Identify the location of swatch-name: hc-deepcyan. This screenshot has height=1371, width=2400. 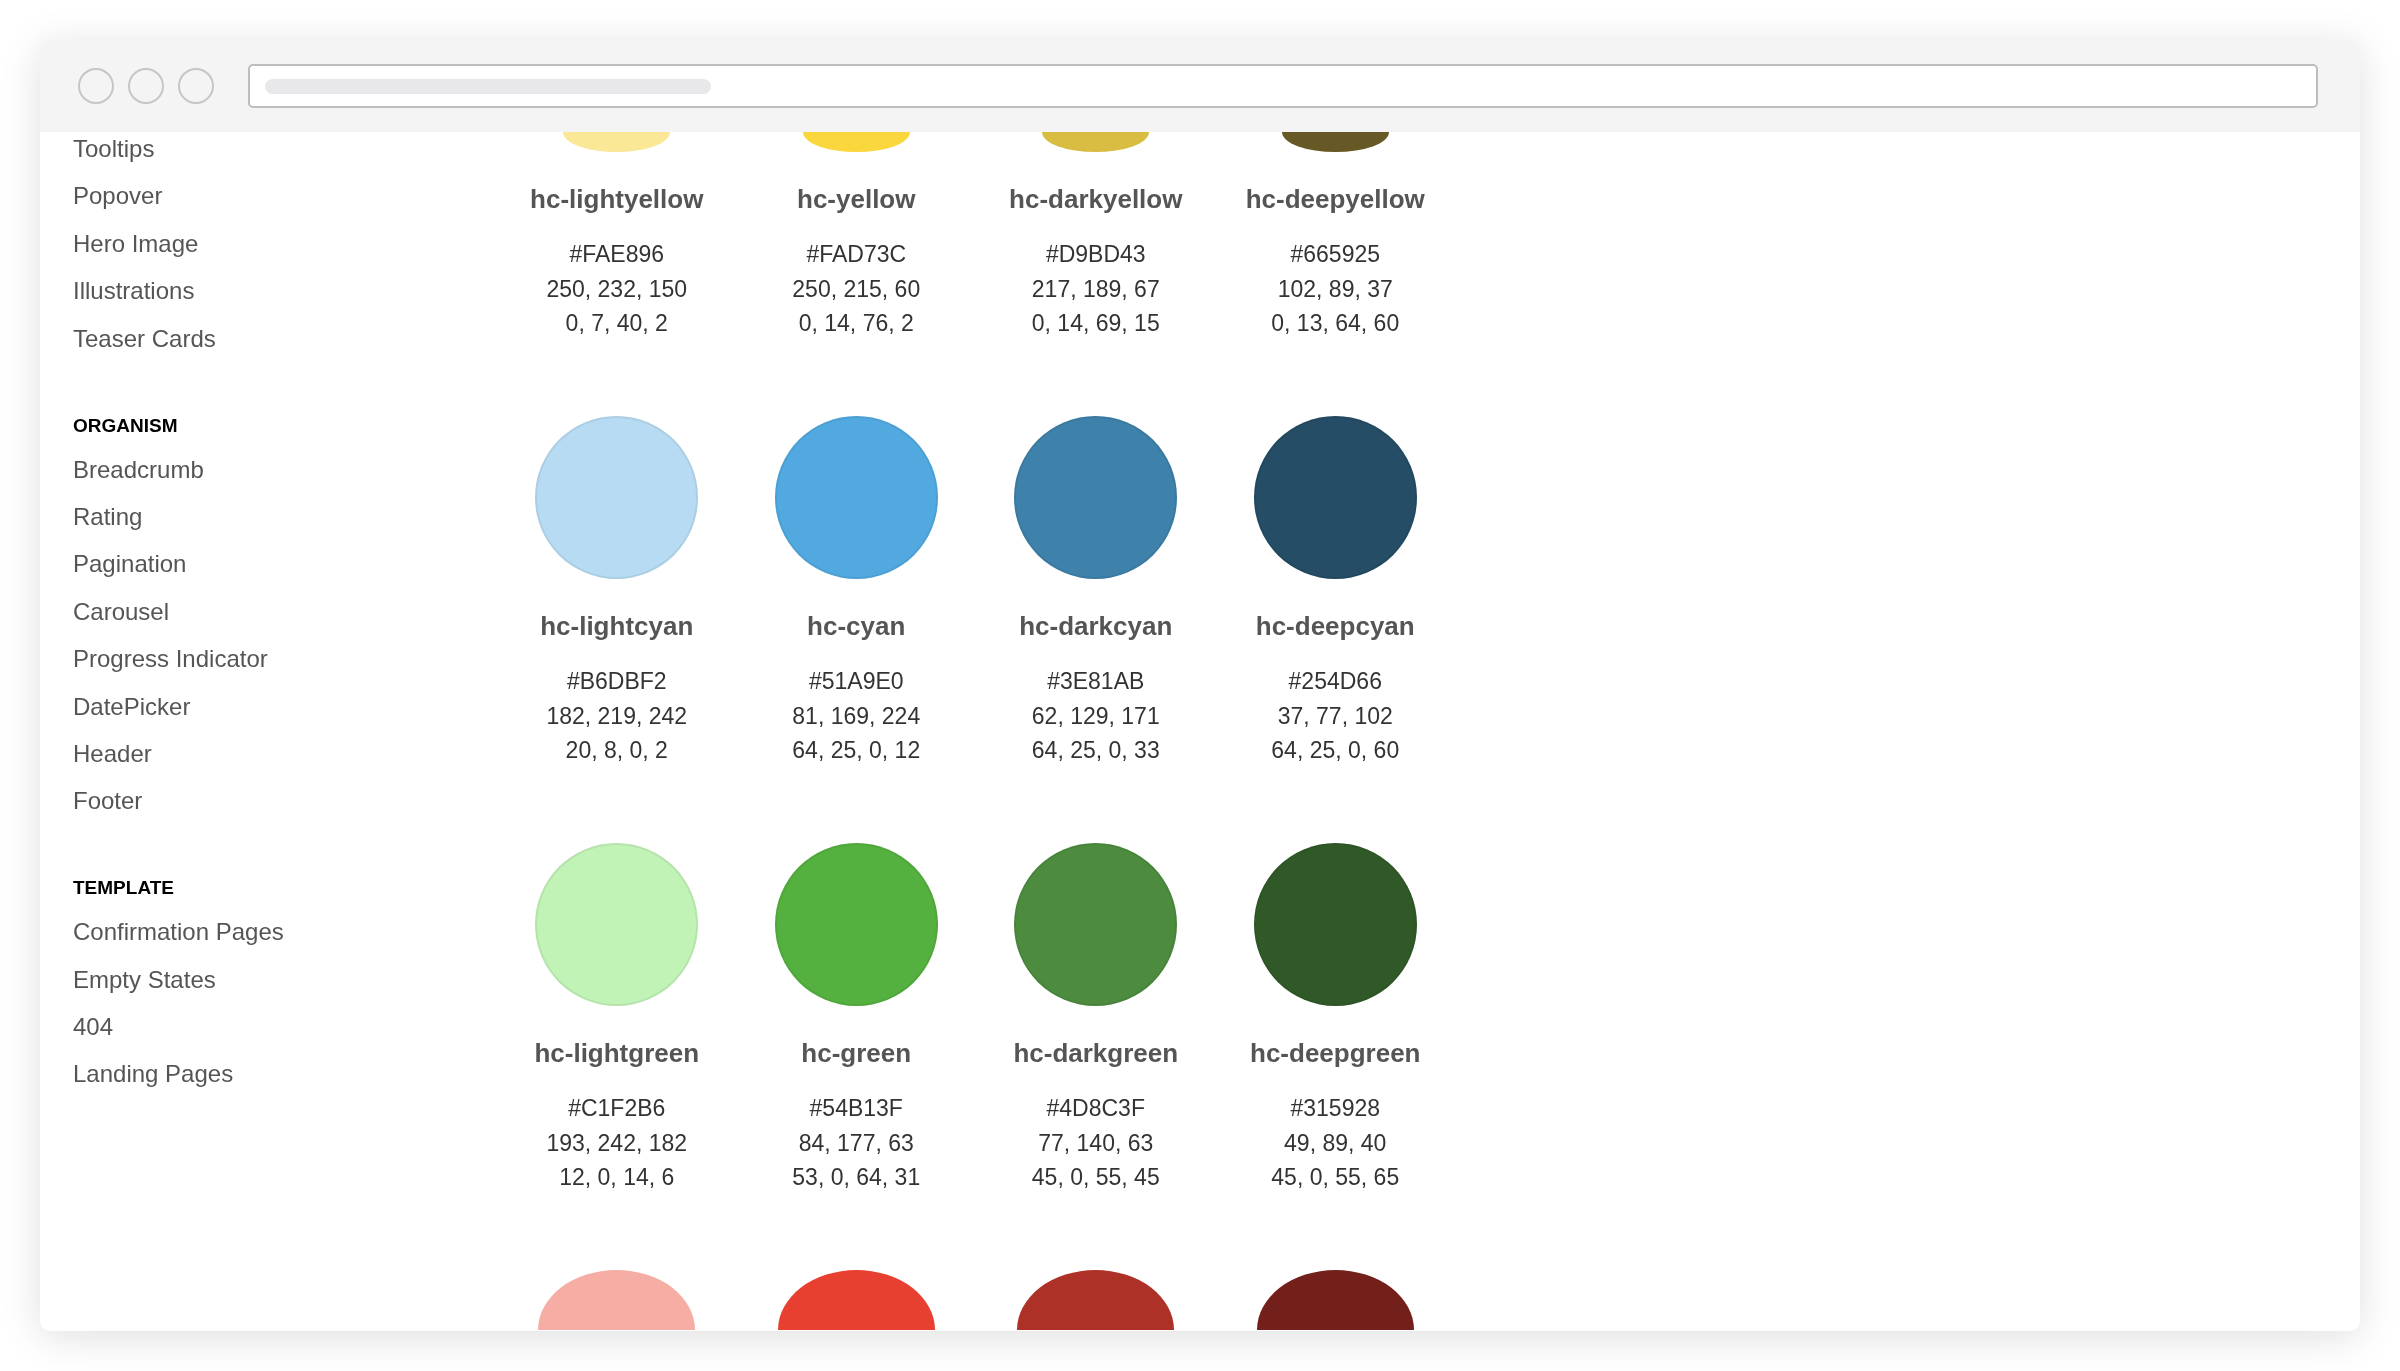
(1335, 626).